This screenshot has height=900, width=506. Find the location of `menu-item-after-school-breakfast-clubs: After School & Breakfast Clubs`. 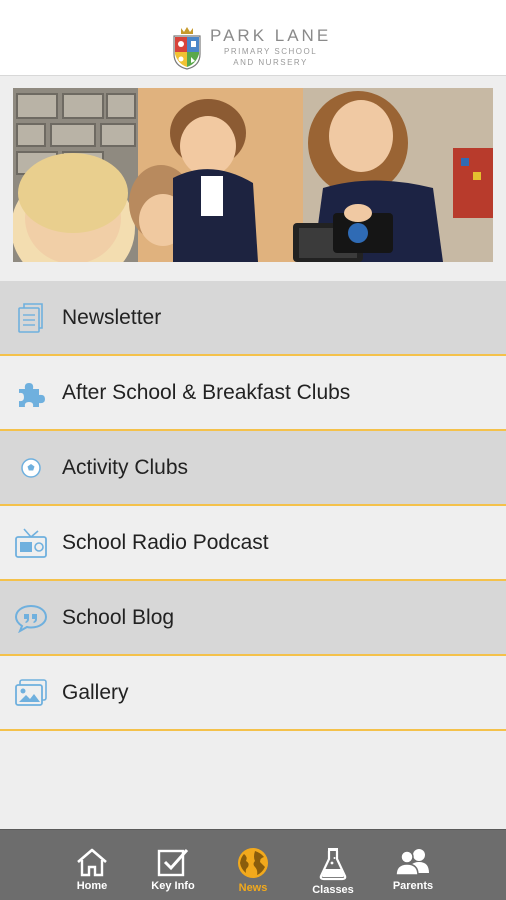

menu-item-after-school-breakfast-clubs: After School & Breakfast Clubs is located at coordinates (253, 393).